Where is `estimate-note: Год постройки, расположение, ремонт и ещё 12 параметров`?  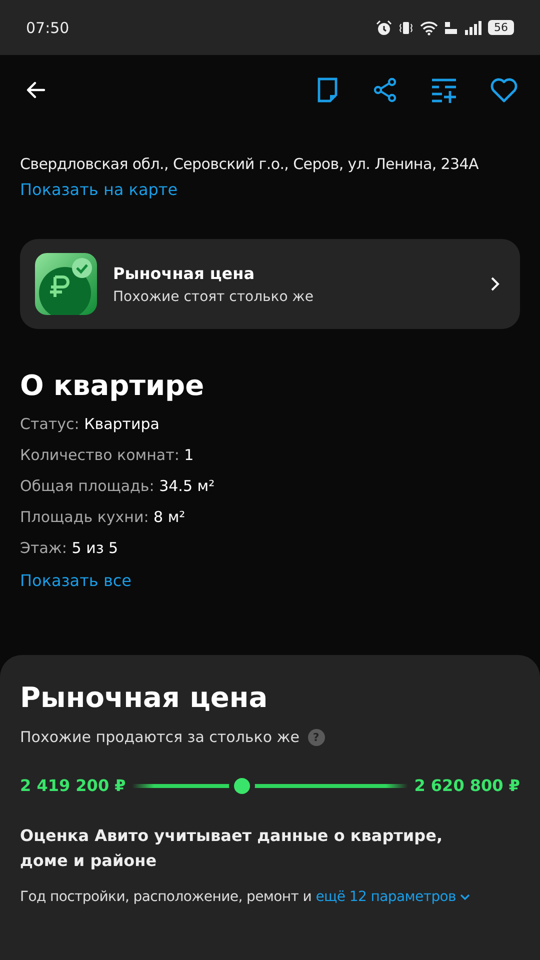
estimate-note: Год постройки, расположение, ремонт и ещё 12 параметров is located at coordinates (270, 897).